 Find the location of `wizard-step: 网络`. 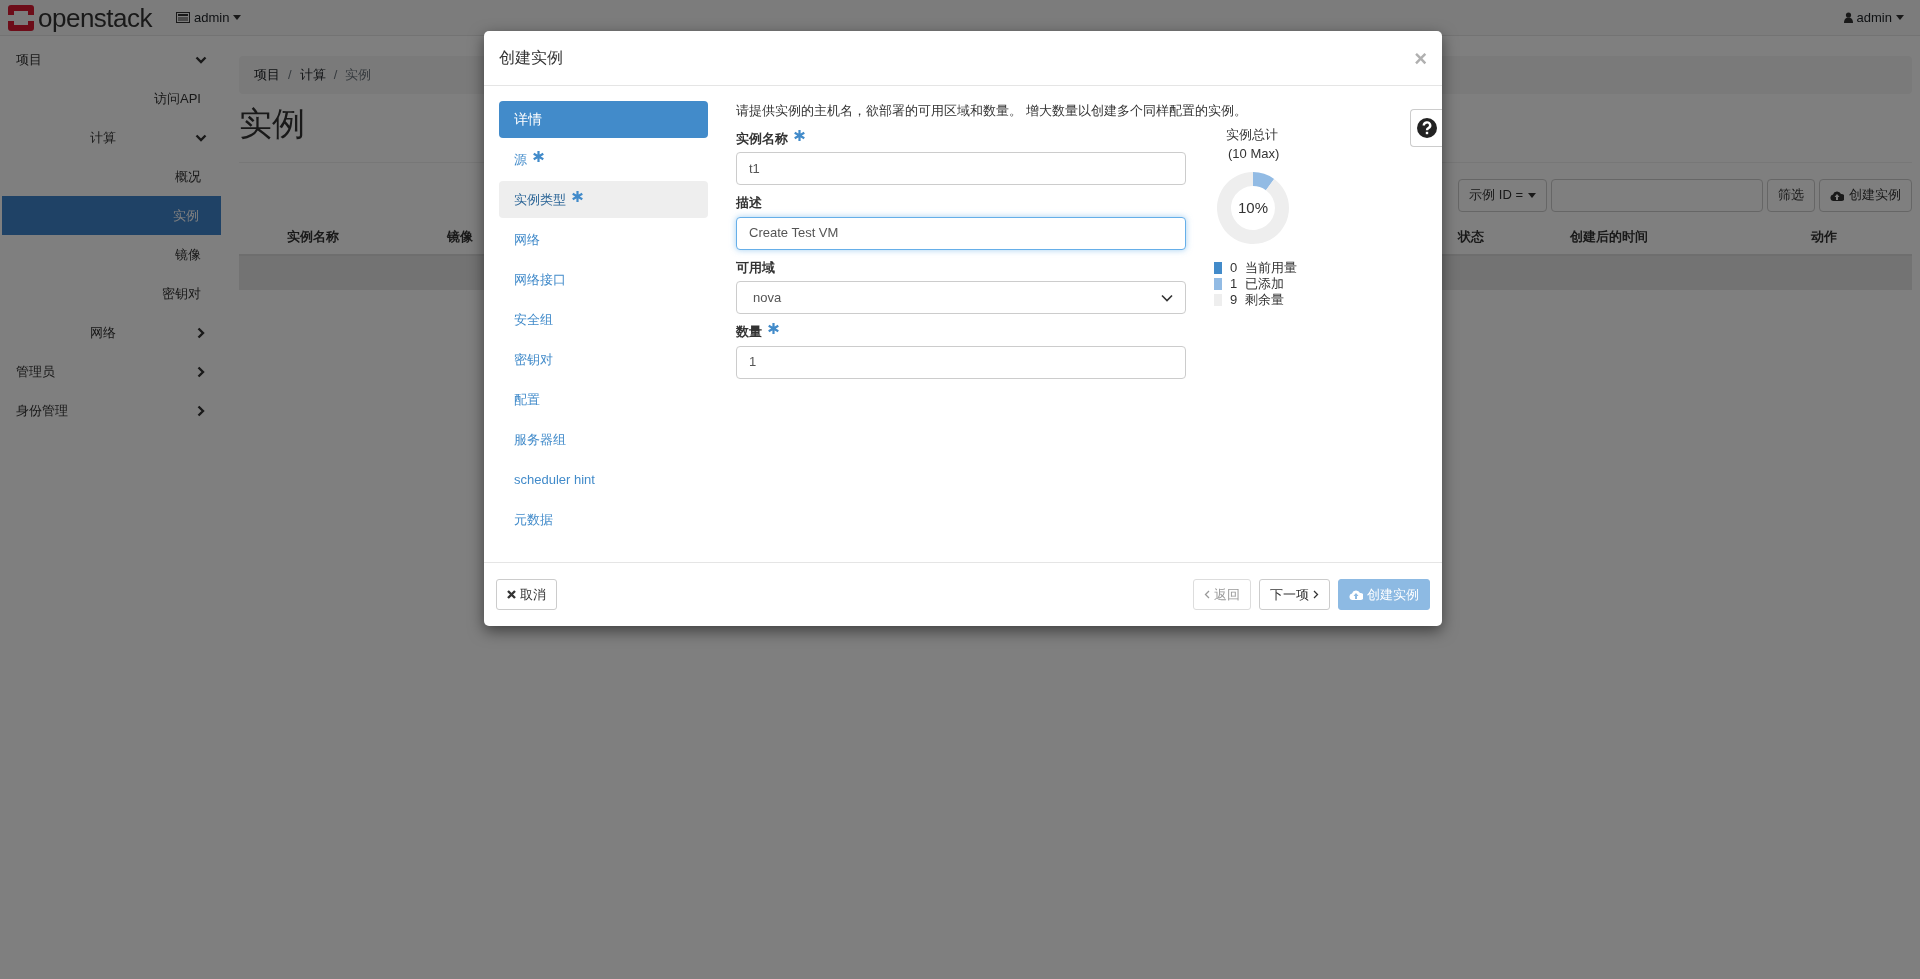

wizard-step: 网络 is located at coordinates (603, 239).